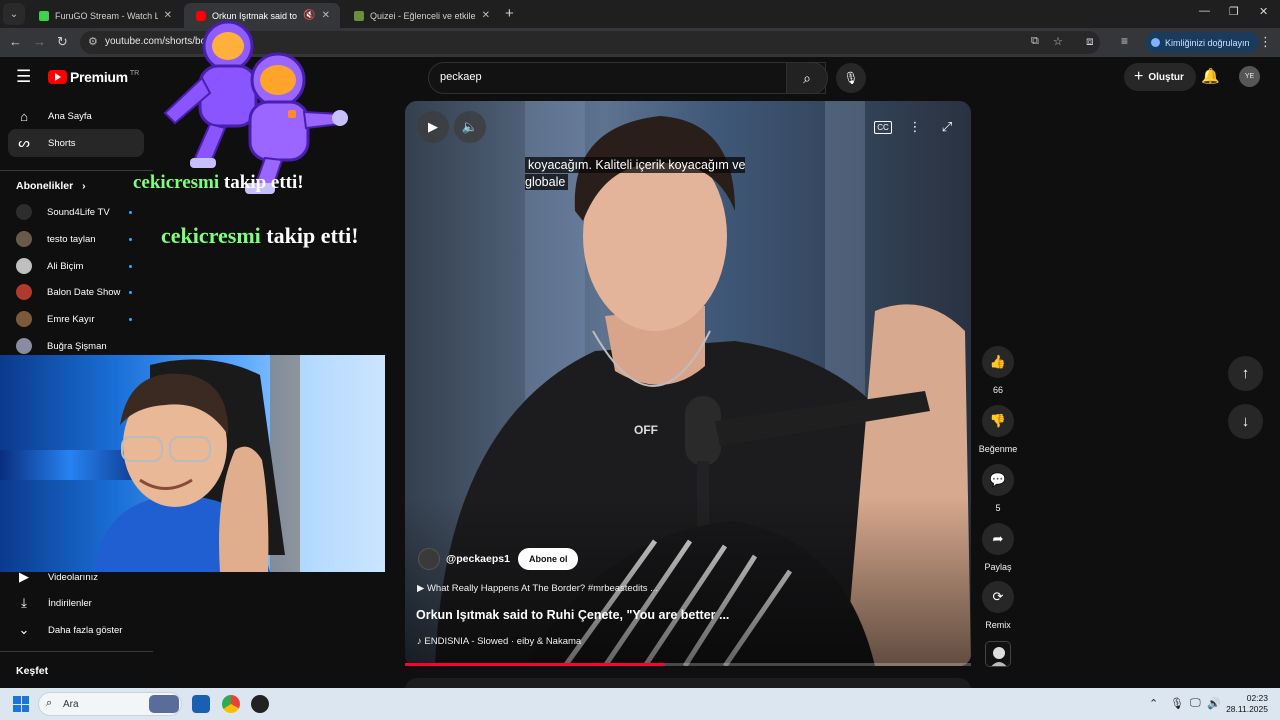 This screenshot has height=720, width=1280. I want to click on sidebar-item-label: Ana Sayfa, so click(70, 116).